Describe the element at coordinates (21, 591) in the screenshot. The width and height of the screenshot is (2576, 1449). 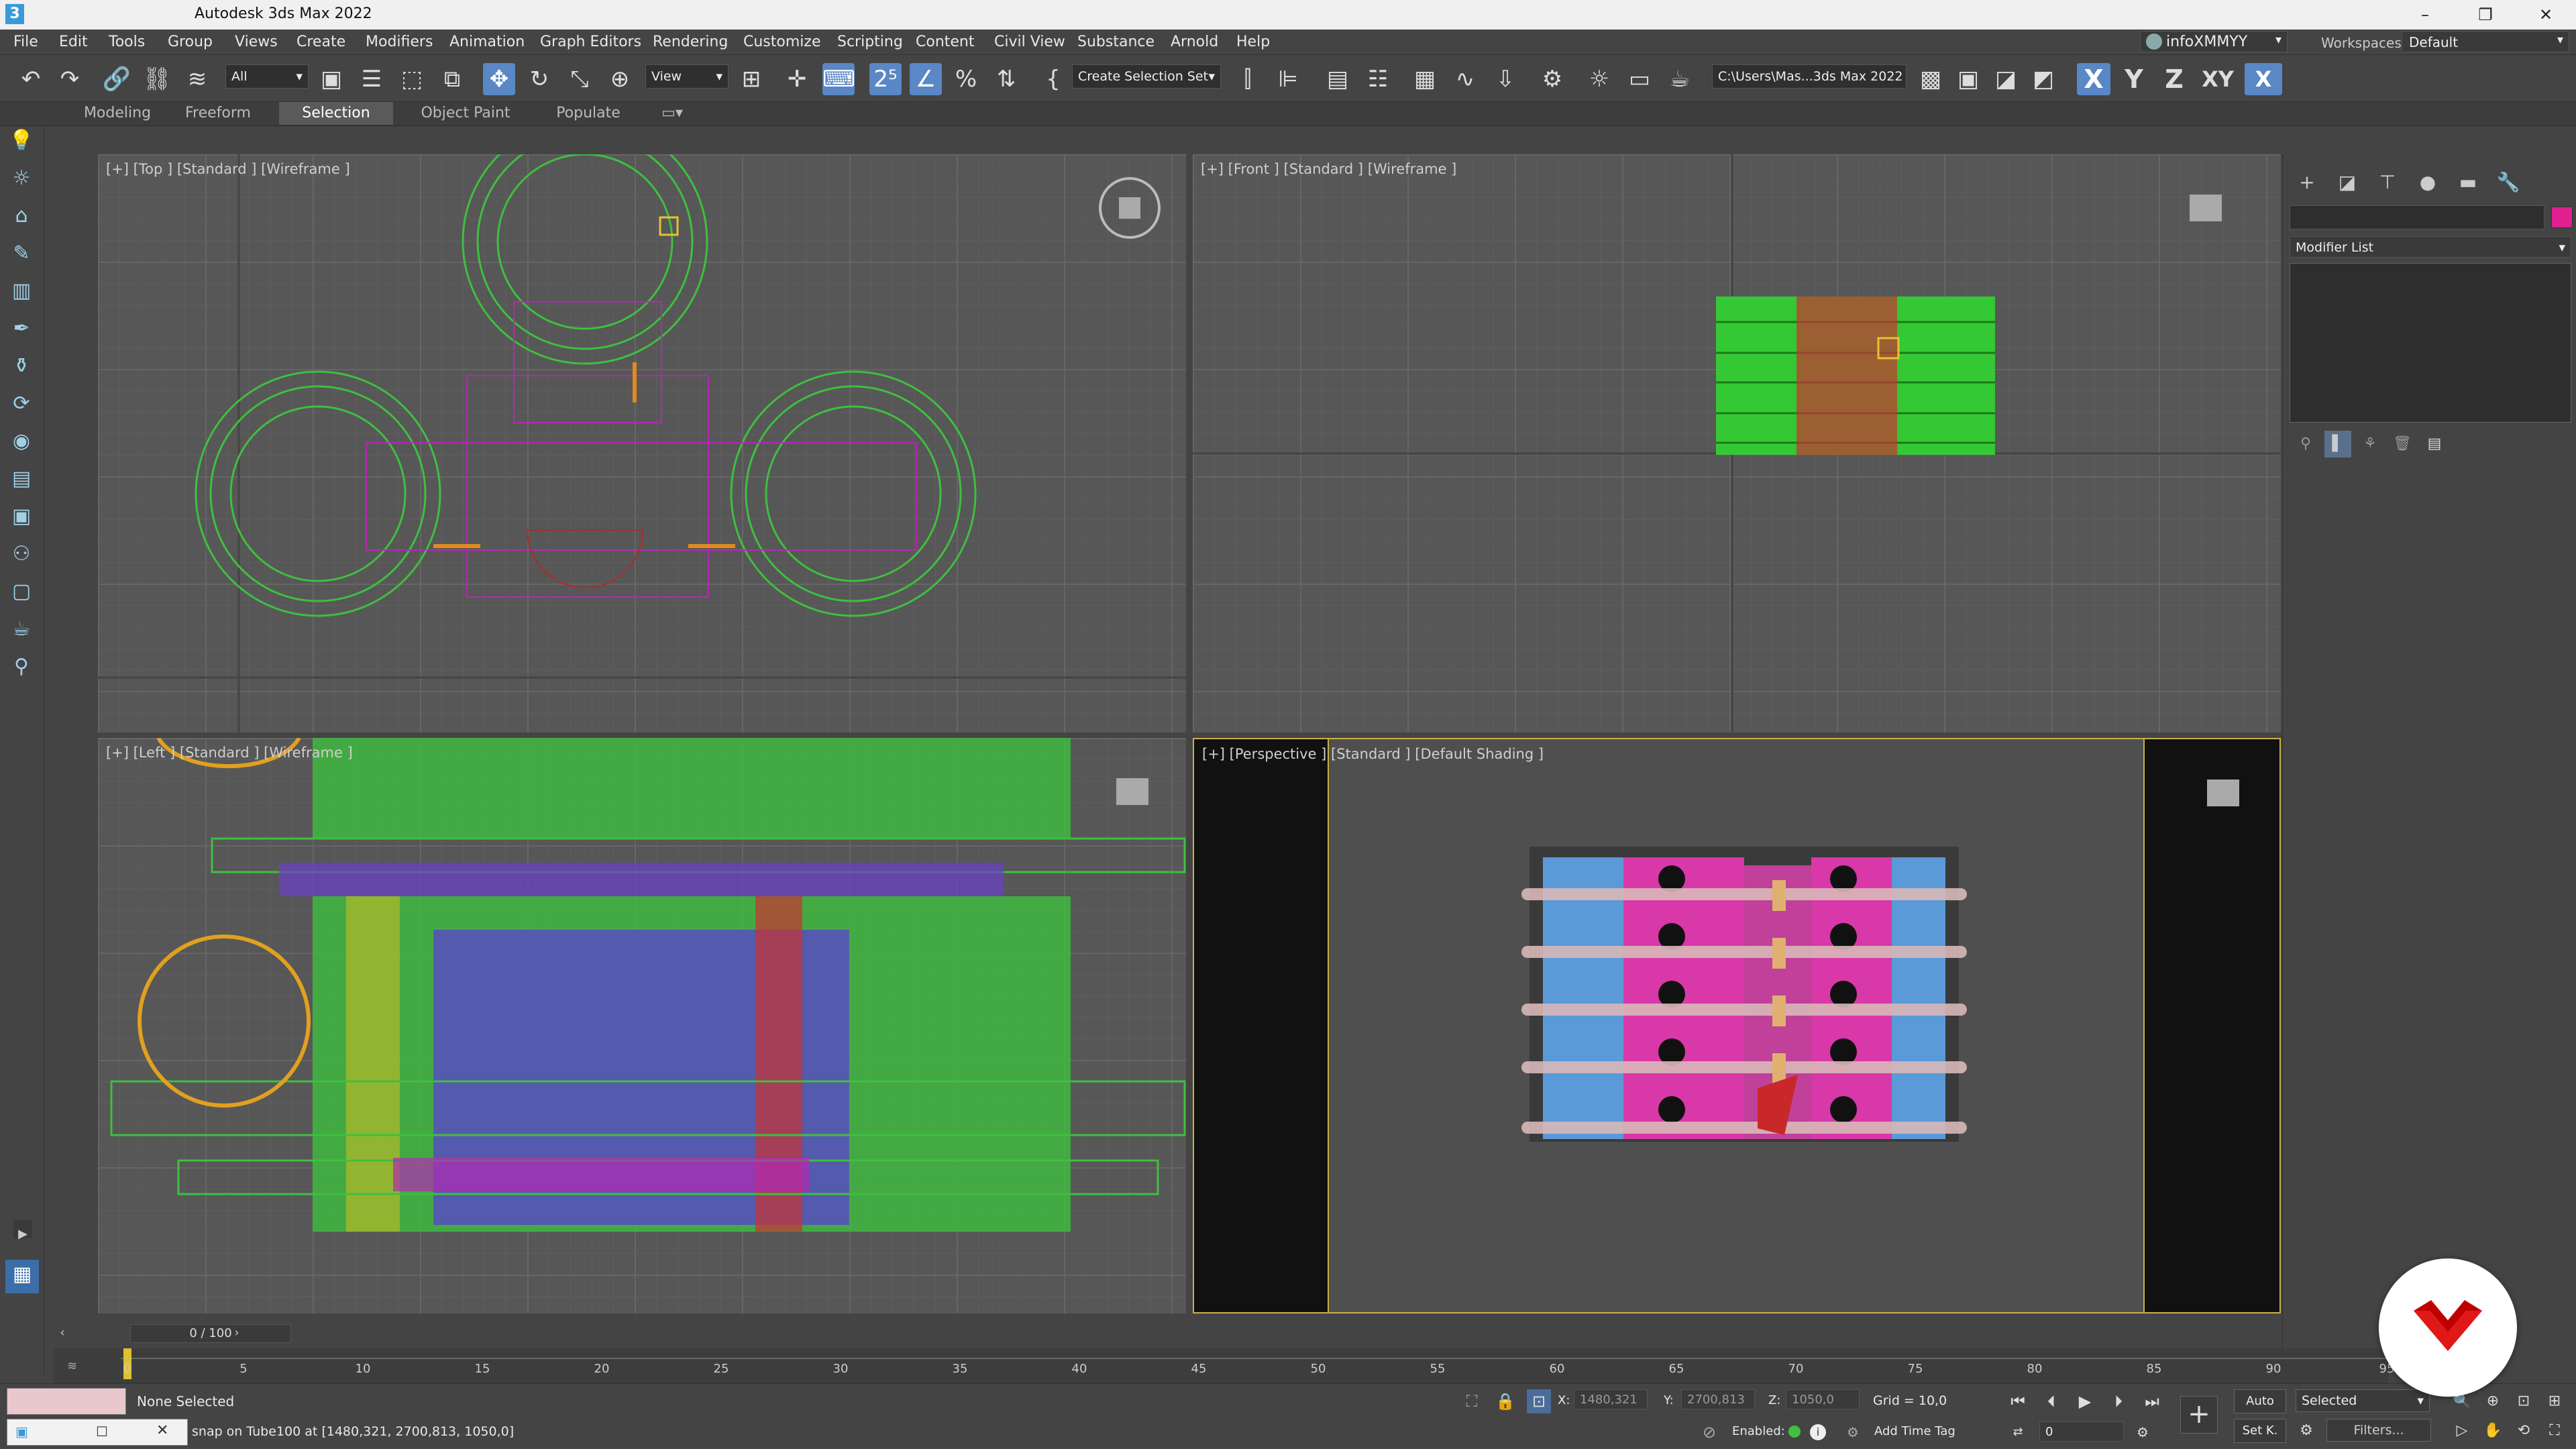
I see `frame-icon: ▢` at that location.